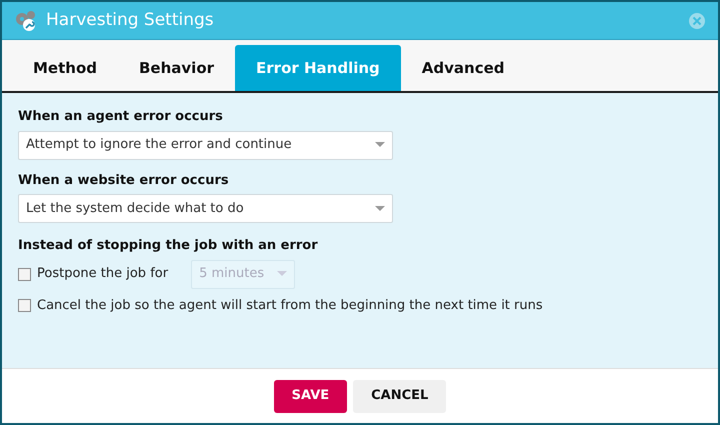  Describe the element at coordinates (463, 68) in the screenshot. I see `tab: Advanced` at that location.